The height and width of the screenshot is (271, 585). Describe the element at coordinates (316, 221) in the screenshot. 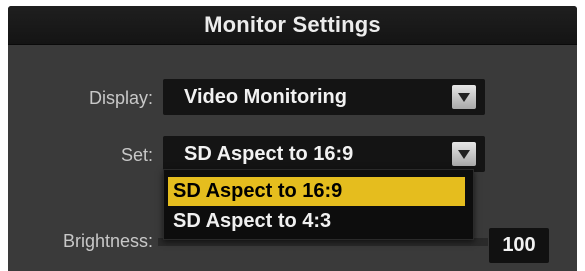

I see `dropdown-option: SD Aspect to 4:3` at that location.